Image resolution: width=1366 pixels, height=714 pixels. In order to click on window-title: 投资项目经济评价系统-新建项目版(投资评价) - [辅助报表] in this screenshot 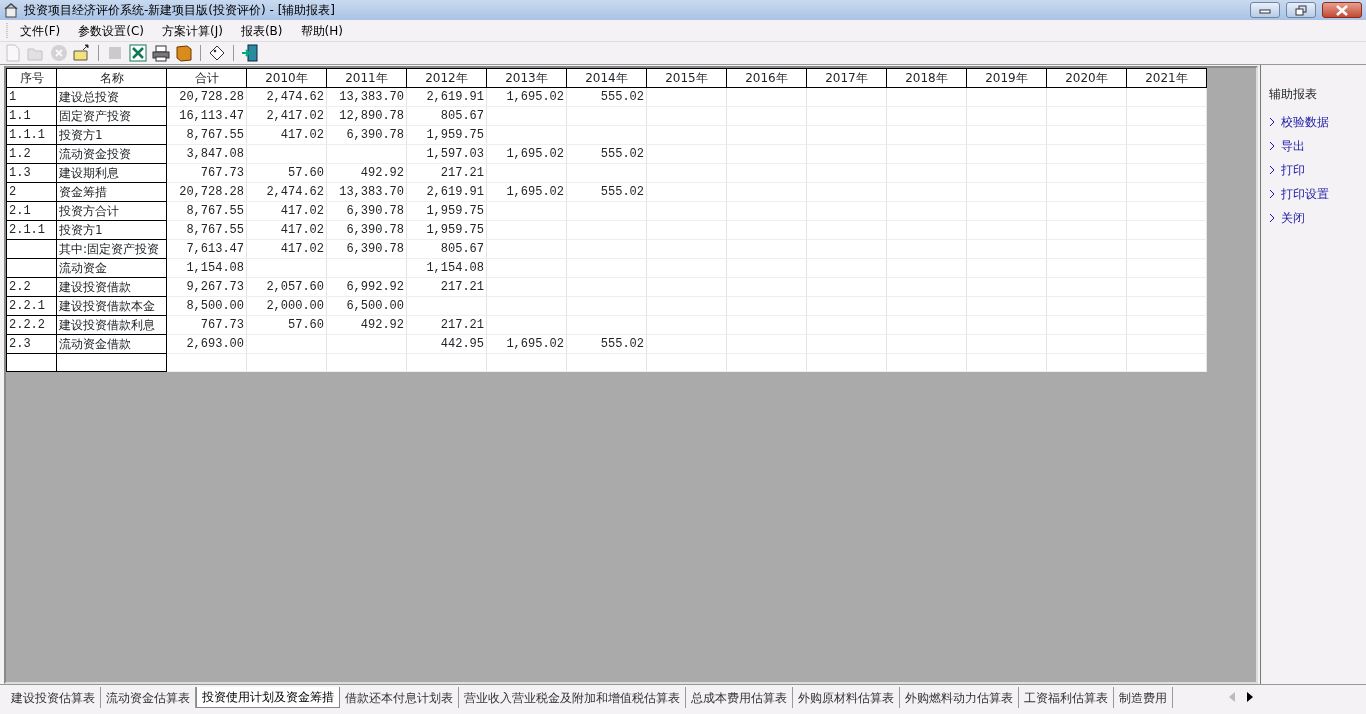, I will do `click(180, 10)`.